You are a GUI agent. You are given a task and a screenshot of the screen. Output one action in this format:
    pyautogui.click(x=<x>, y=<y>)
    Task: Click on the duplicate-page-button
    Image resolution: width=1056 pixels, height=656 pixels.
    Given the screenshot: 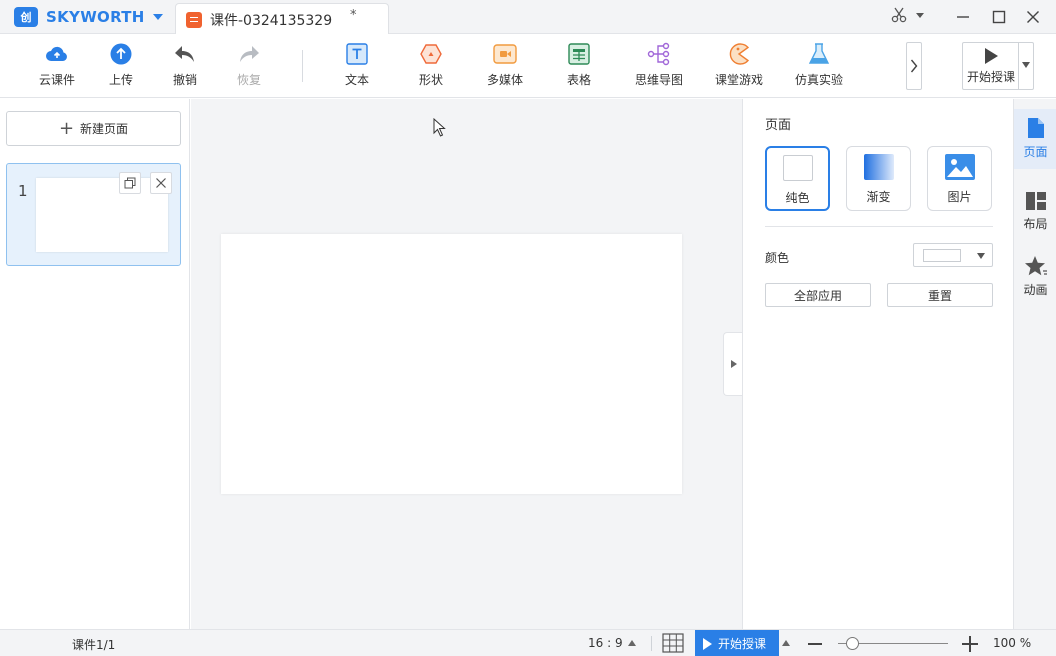 What is the action you would take?
    pyautogui.click(x=130, y=183)
    